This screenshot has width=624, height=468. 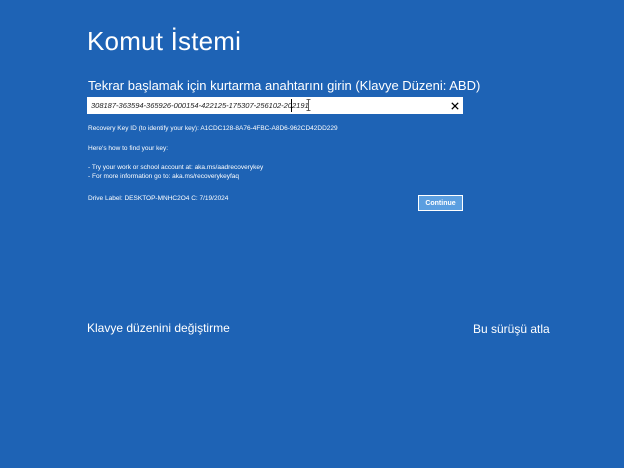 I want to click on recovery-key-input, so click(x=267, y=105).